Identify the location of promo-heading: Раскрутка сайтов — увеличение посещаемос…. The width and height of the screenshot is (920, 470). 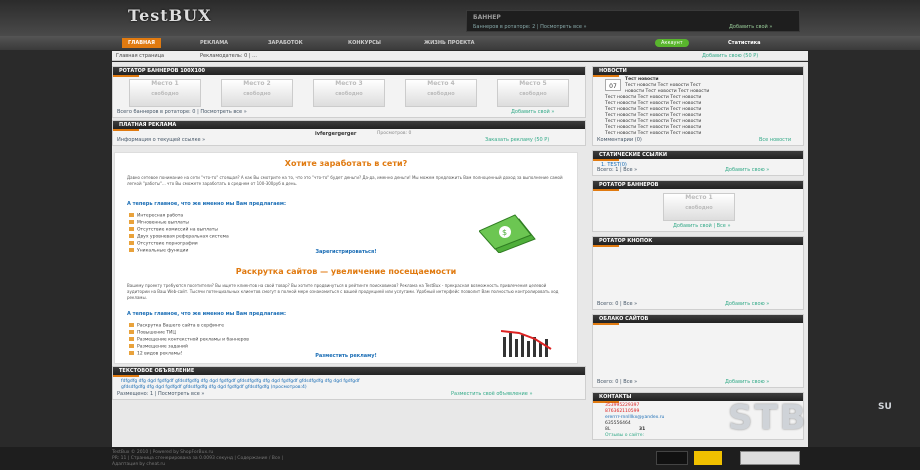
(346, 271).